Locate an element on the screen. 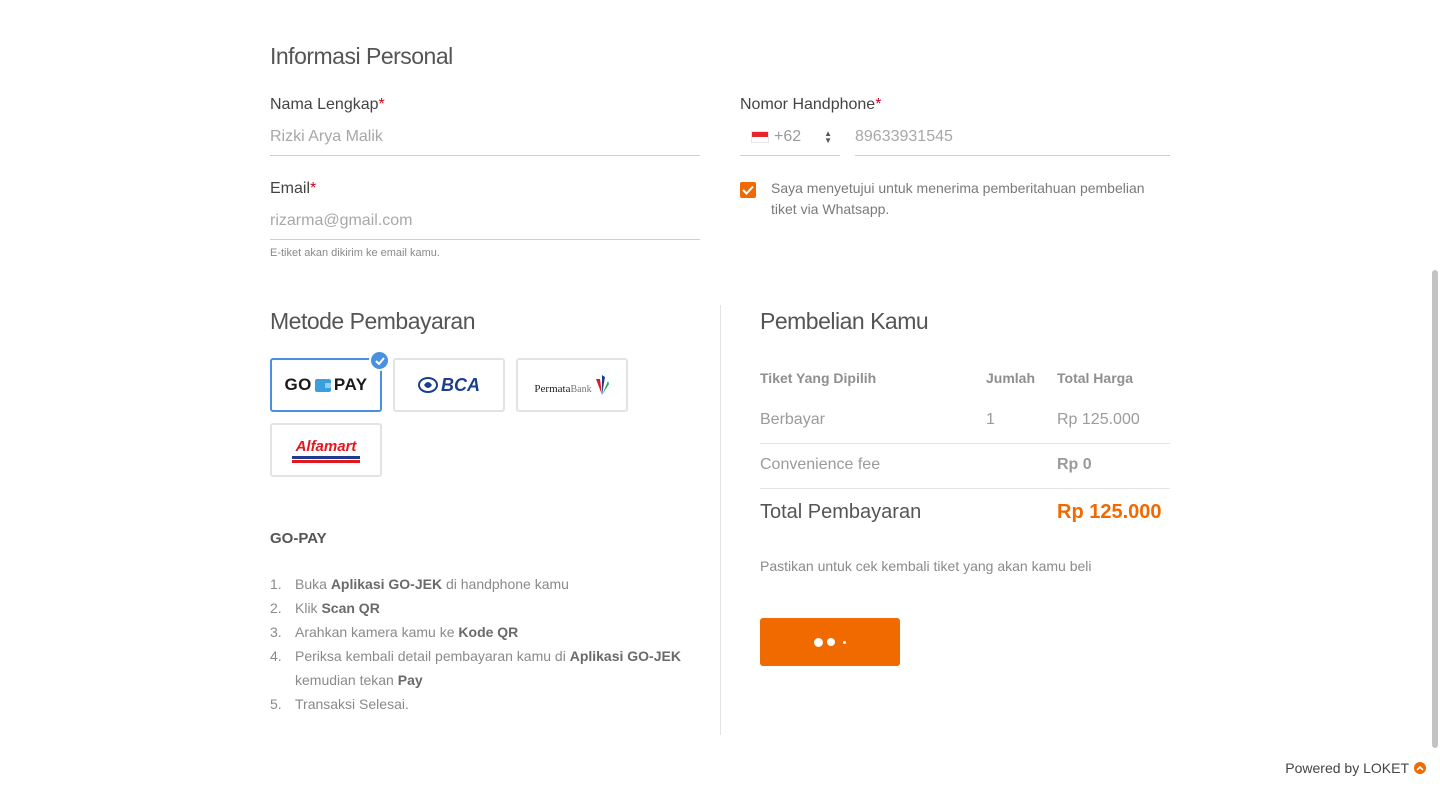  col-header-qty: Jumlah is located at coordinates (1011, 378).